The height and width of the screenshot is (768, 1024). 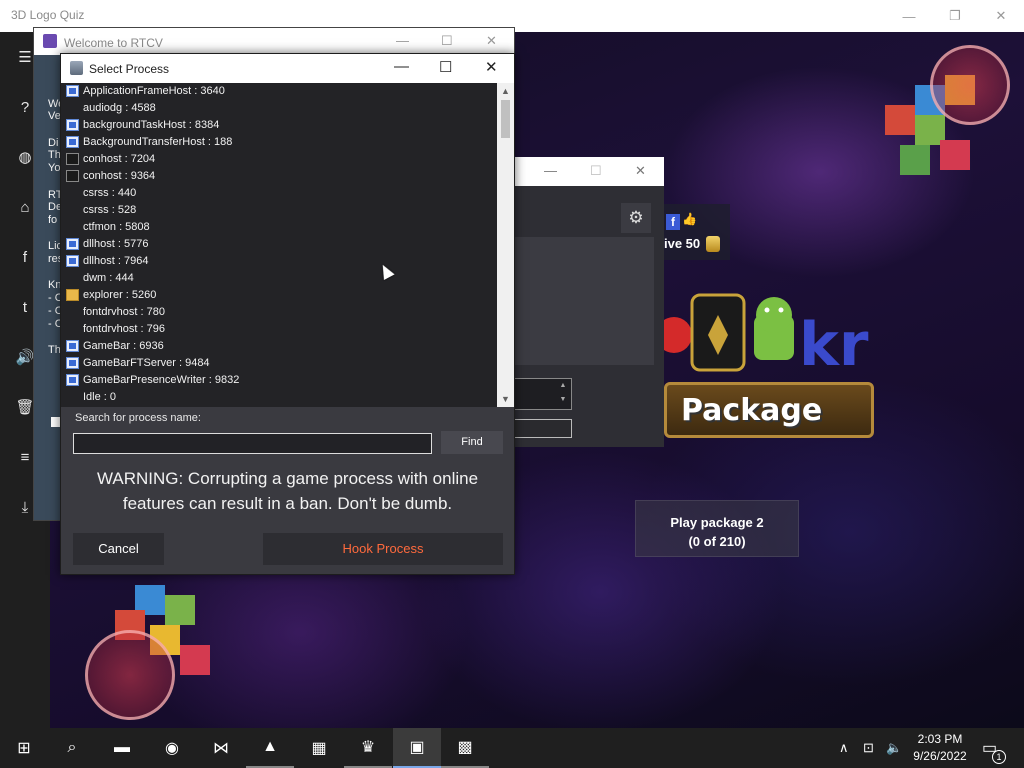 What do you see at coordinates (110, 210) in the screenshot?
I see `process-name: csrss : 528` at bounding box center [110, 210].